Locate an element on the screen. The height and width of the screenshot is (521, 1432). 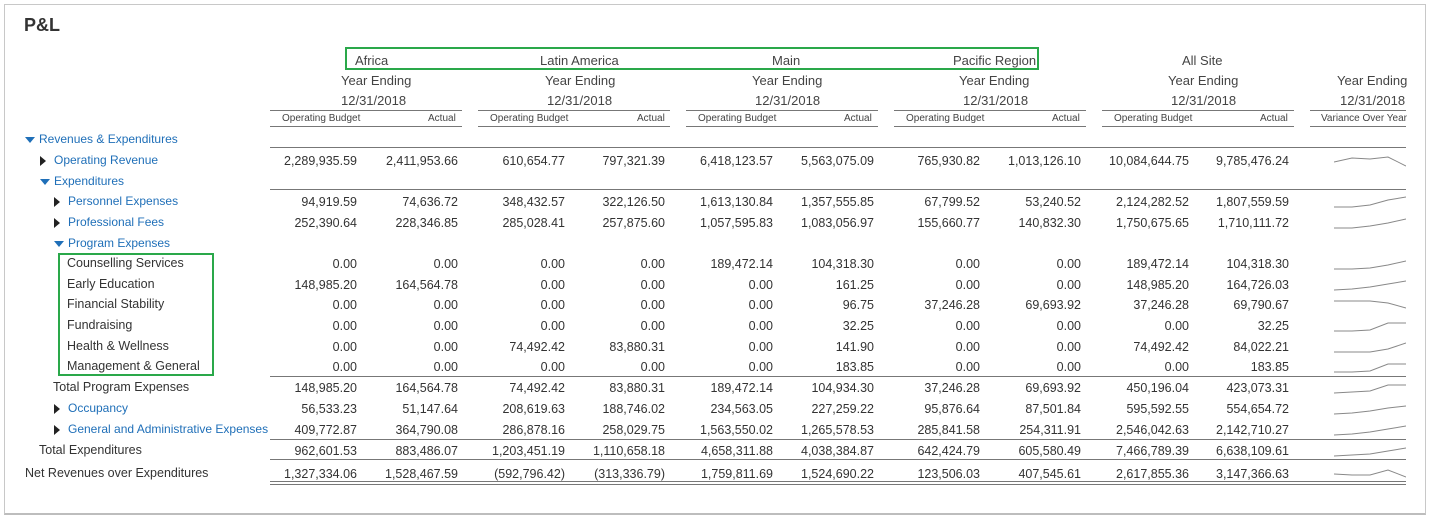
cell-actual: 2,142,710.27 is located at coordinates (1252, 430).